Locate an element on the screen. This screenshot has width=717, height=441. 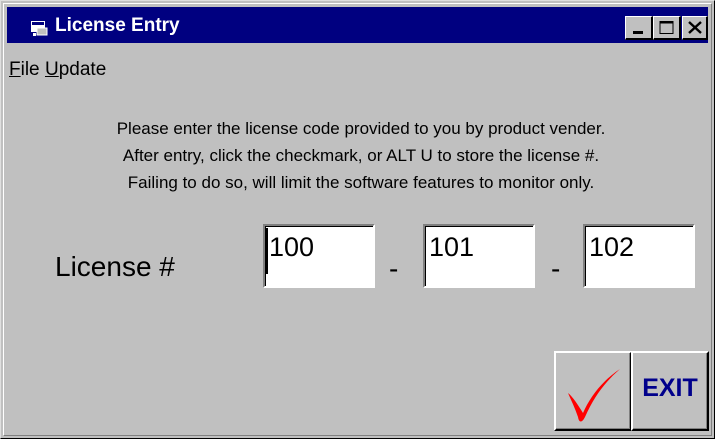
menu-update-rest: pdate is located at coordinates (82, 69).